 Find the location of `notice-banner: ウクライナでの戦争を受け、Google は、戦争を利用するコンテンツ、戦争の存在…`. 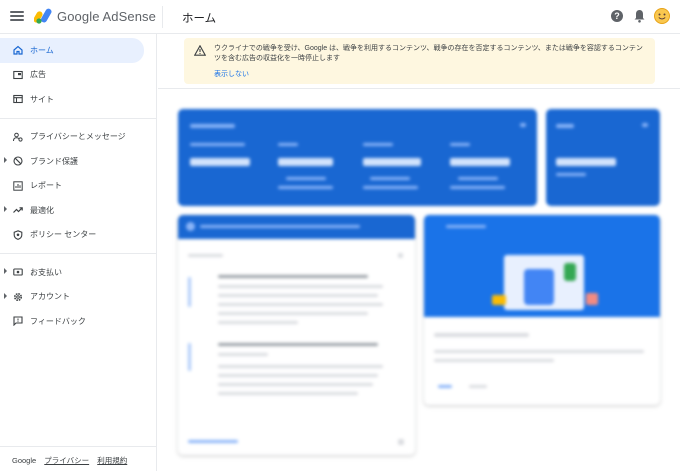

notice-banner: ウクライナでの戦争を受け、Google は、戦争を利用するコンテンツ、戦争の存在… is located at coordinates (419, 61).